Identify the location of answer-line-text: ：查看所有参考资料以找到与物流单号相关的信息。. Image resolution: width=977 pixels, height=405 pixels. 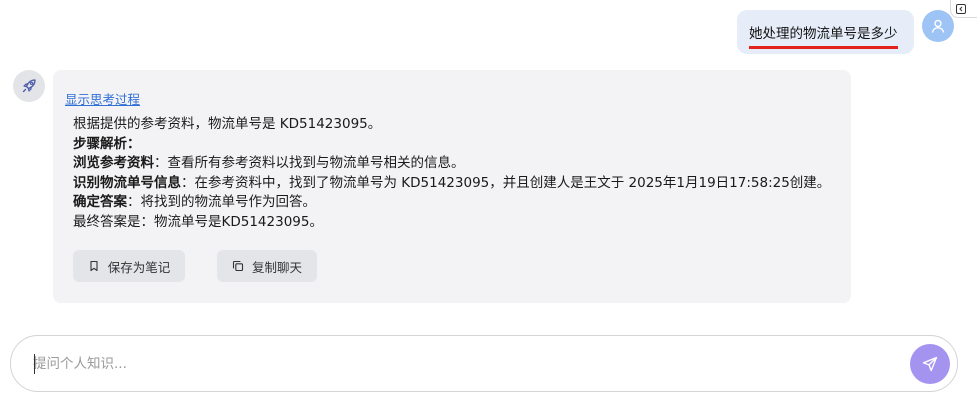
(309, 163).